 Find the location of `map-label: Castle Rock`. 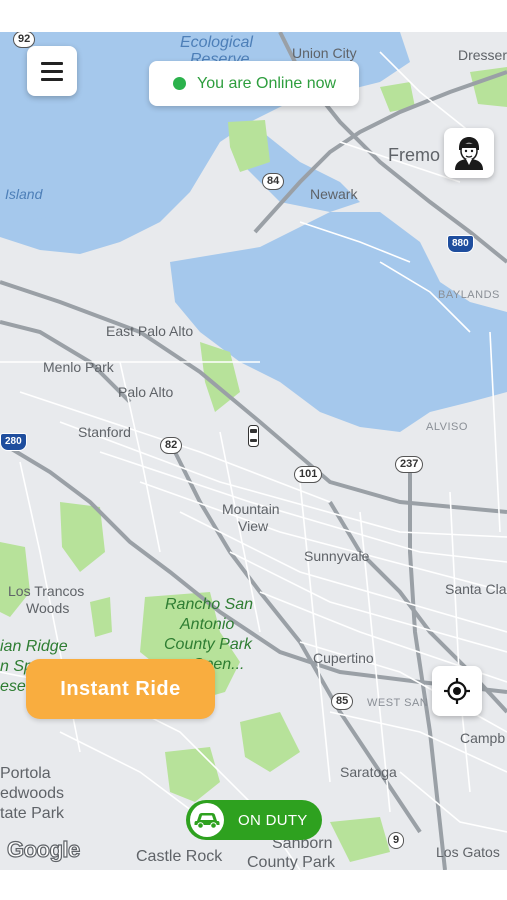

map-label: Castle Rock is located at coordinates (179, 856).